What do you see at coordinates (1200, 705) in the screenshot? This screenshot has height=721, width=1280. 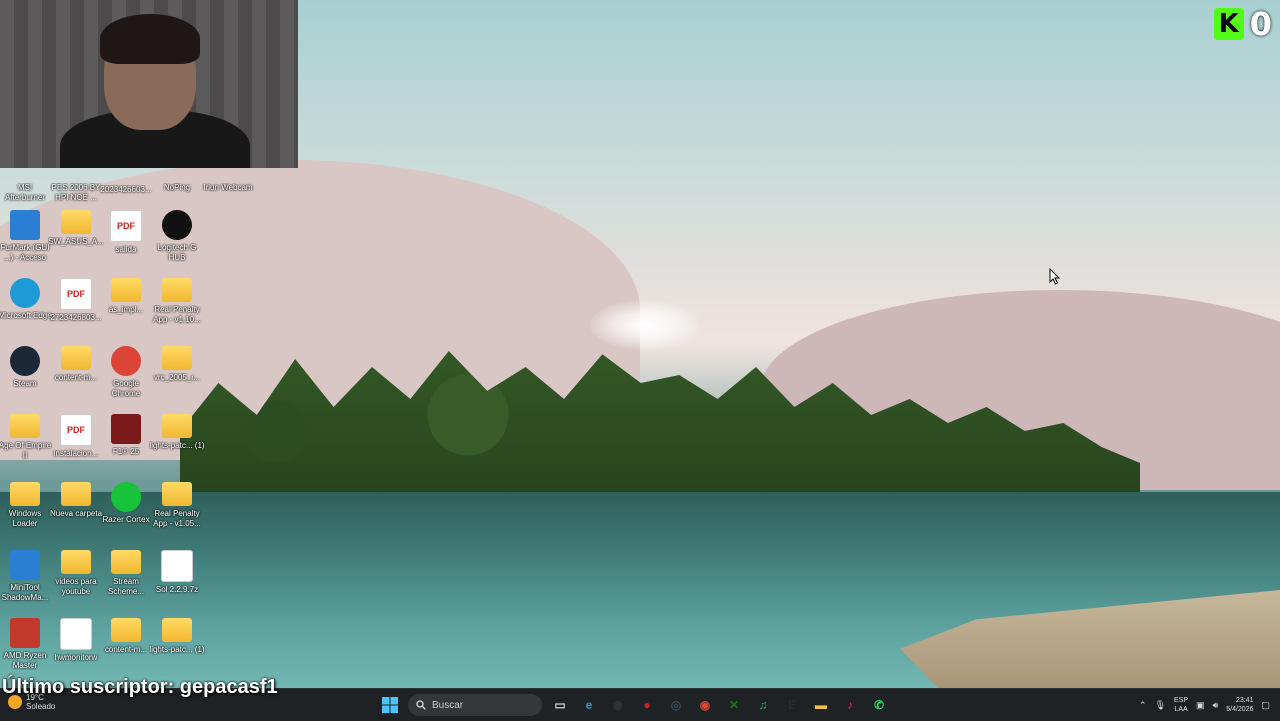 I see `network-icon: ▣` at bounding box center [1200, 705].